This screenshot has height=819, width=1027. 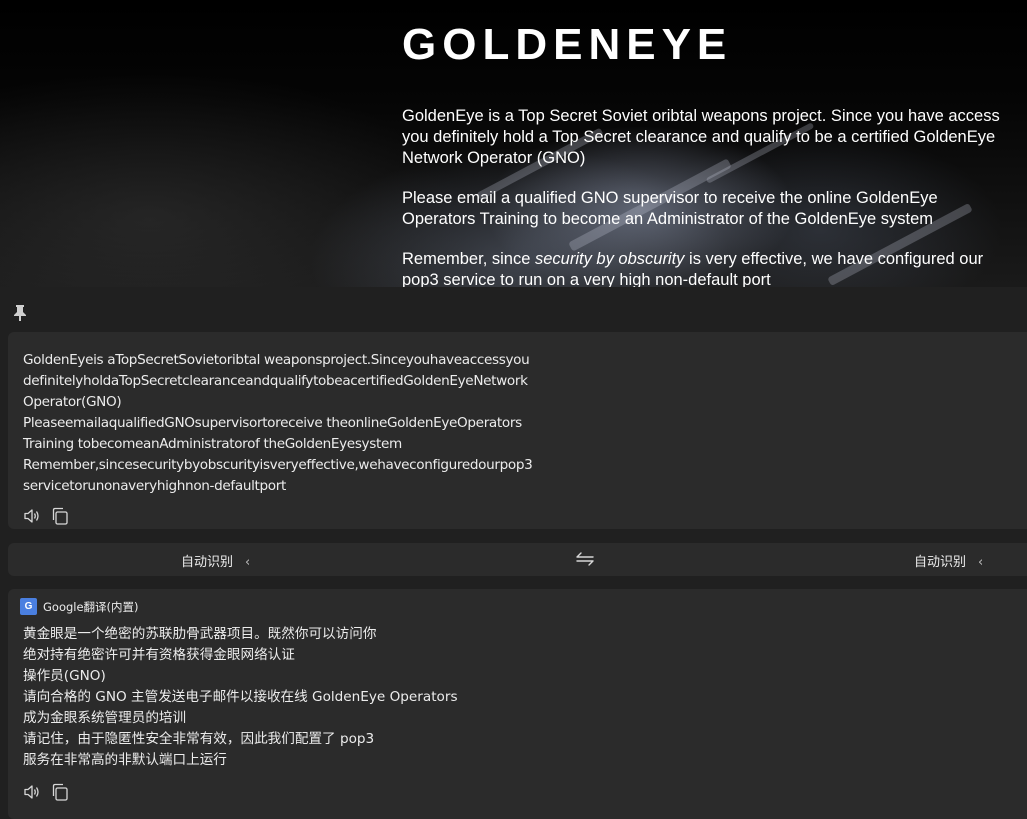 I want to click on target-language-select: 自动识别 ‹, so click(x=948, y=560).